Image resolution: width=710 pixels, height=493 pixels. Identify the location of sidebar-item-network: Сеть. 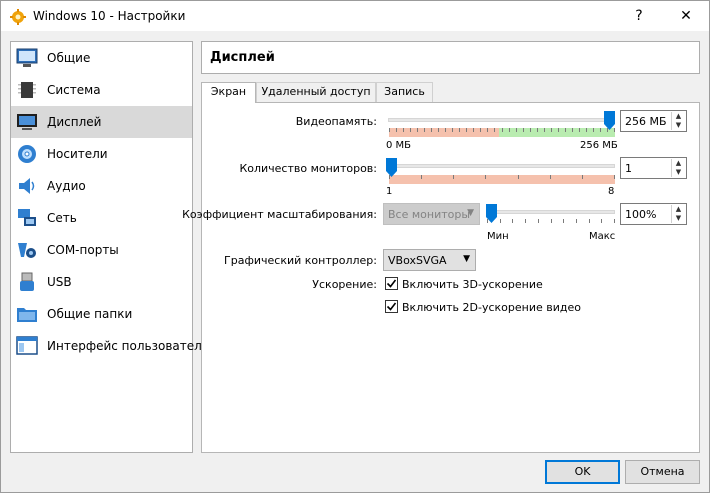
(101, 218).